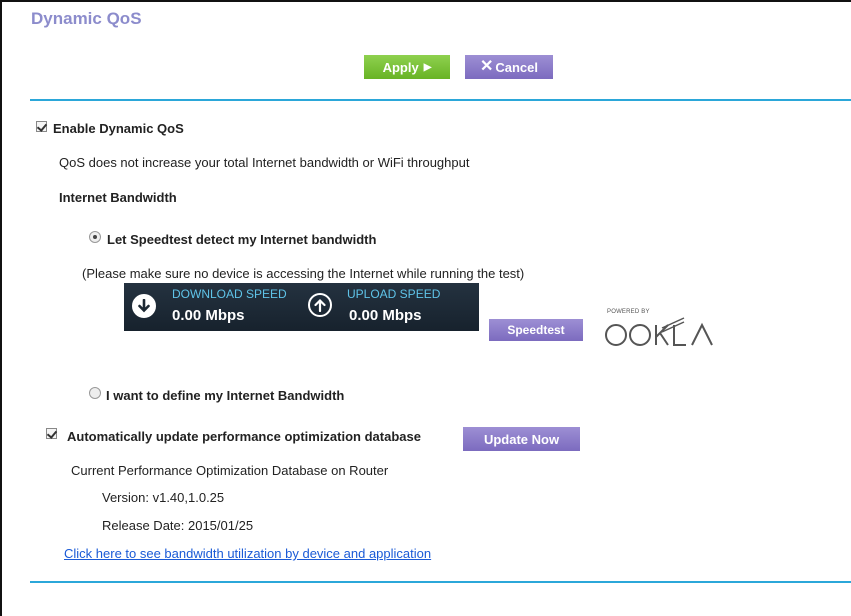 The height and width of the screenshot is (616, 851). I want to click on enable-qos-checkbox, so click(41, 126).